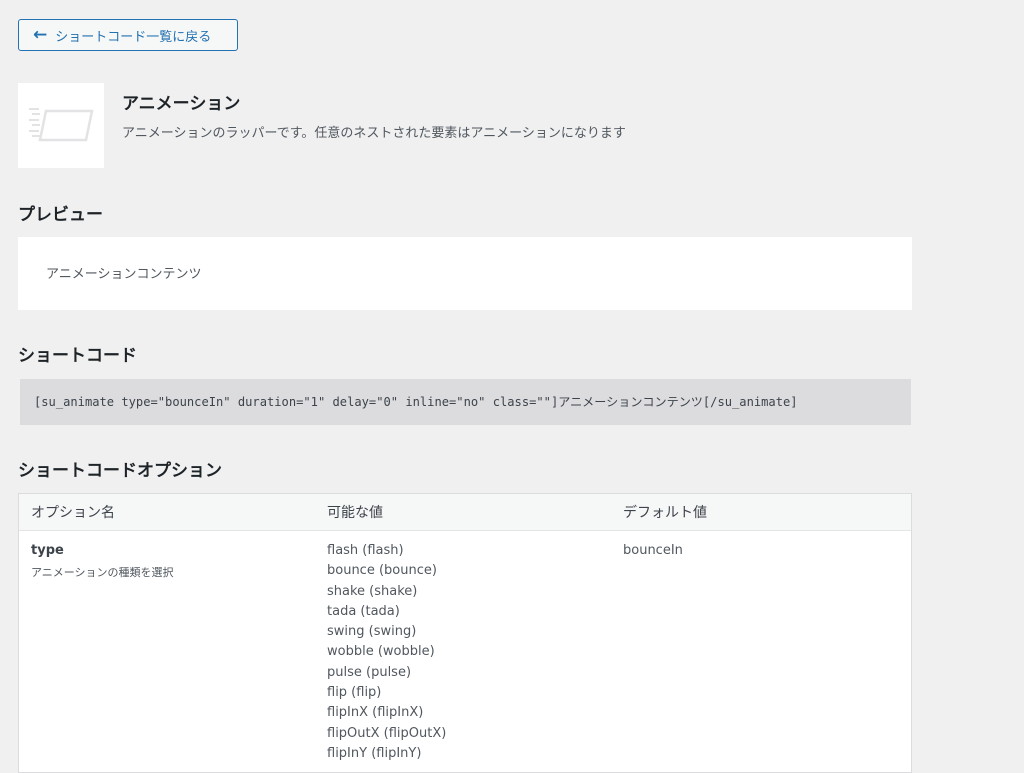 The image size is (1024, 773). I want to click on preview-box: アニメーションコンテンツ, so click(465, 273).